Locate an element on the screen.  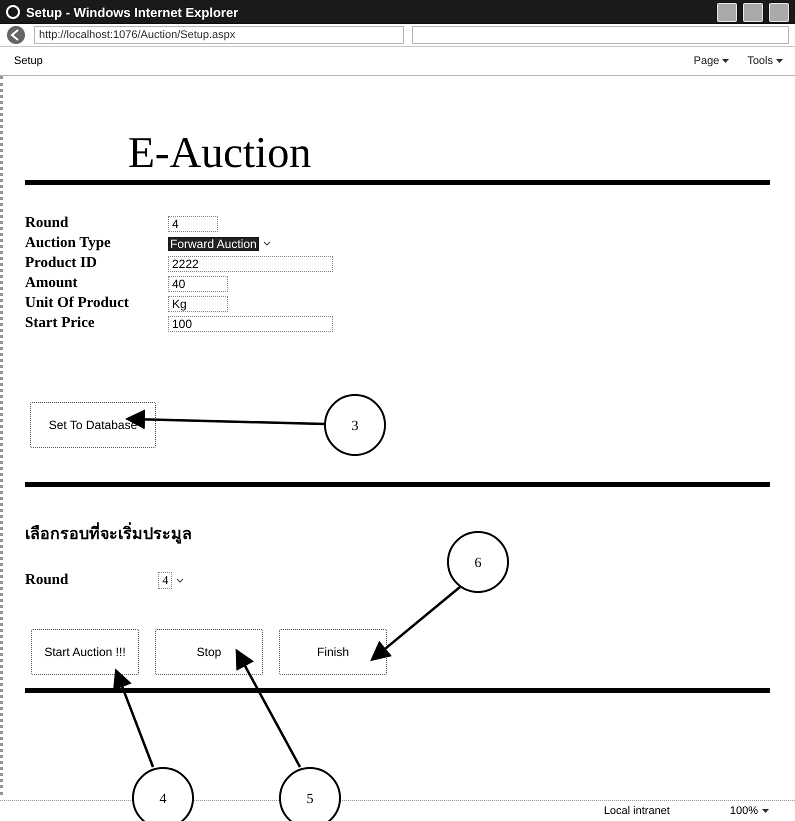
input-field: 100 is located at coordinates (250, 324).